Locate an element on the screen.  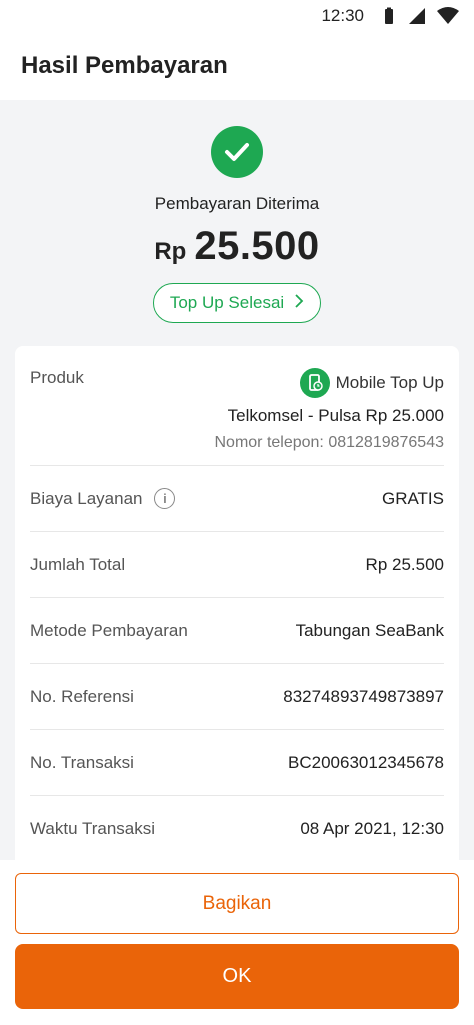
wifi-icon is located at coordinates (448, 16).